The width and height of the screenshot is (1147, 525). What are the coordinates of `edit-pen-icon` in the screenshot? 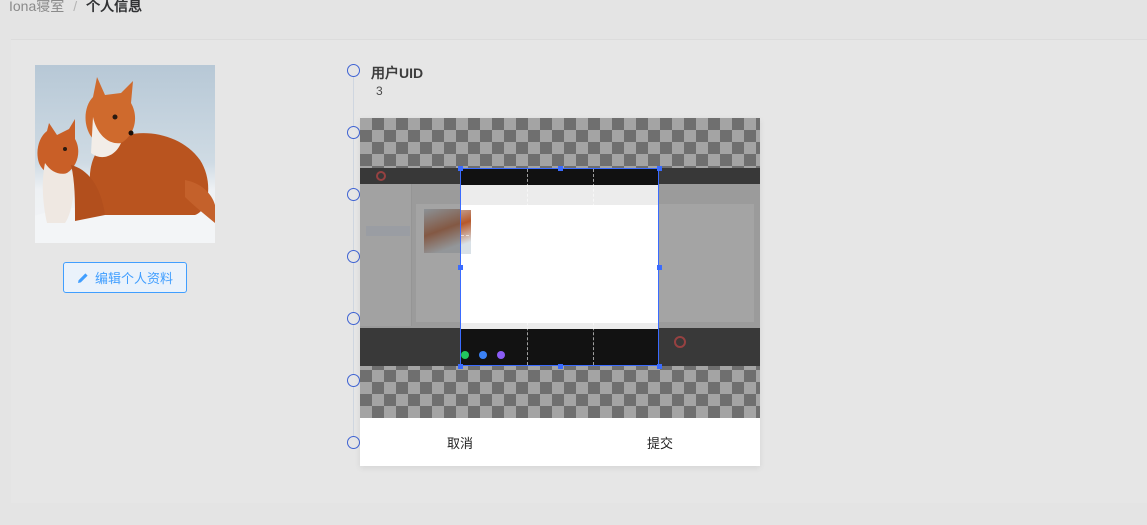 It's located at (82, 277).